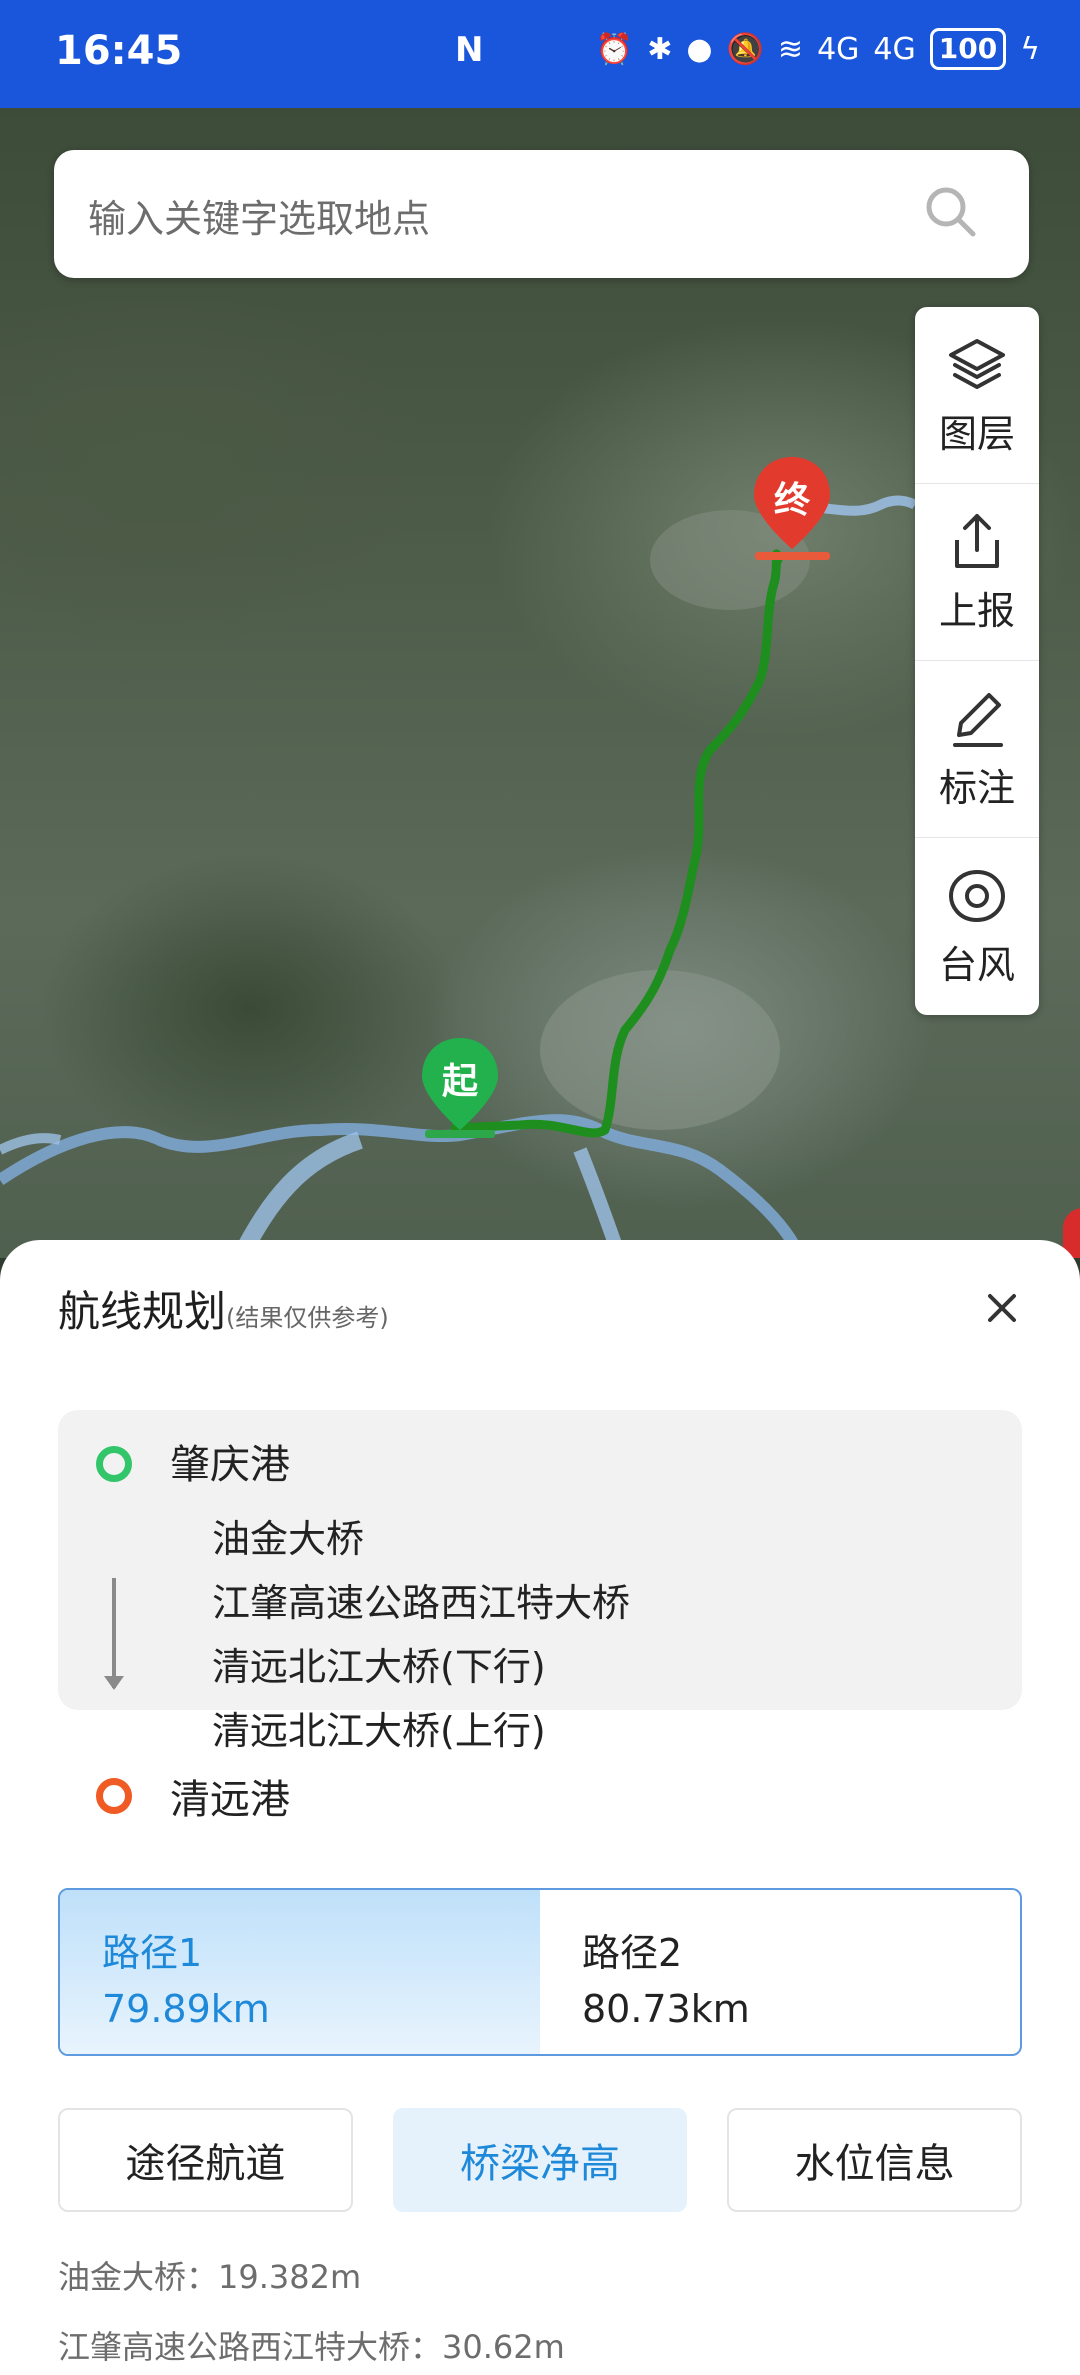  I want to click on path-distance: 80.73km, so click(666, 2009).